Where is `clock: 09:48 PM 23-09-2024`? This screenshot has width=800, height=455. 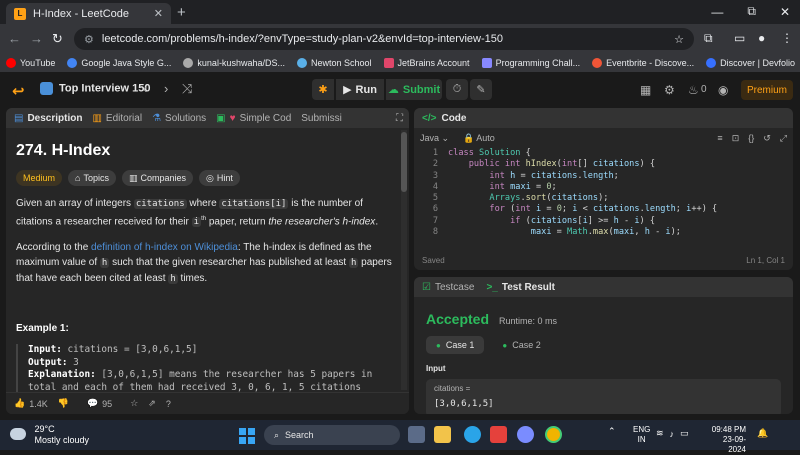 clock: 09:48 PM 23-09-2024 is located at coordinates (726, 440).